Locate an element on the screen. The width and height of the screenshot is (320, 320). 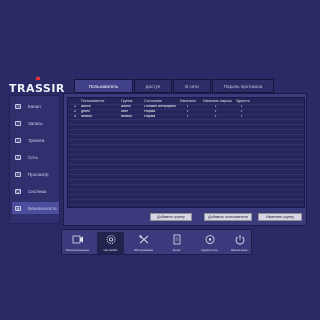
dock-item-settings: Настройки is located at coordinates (110, 243).